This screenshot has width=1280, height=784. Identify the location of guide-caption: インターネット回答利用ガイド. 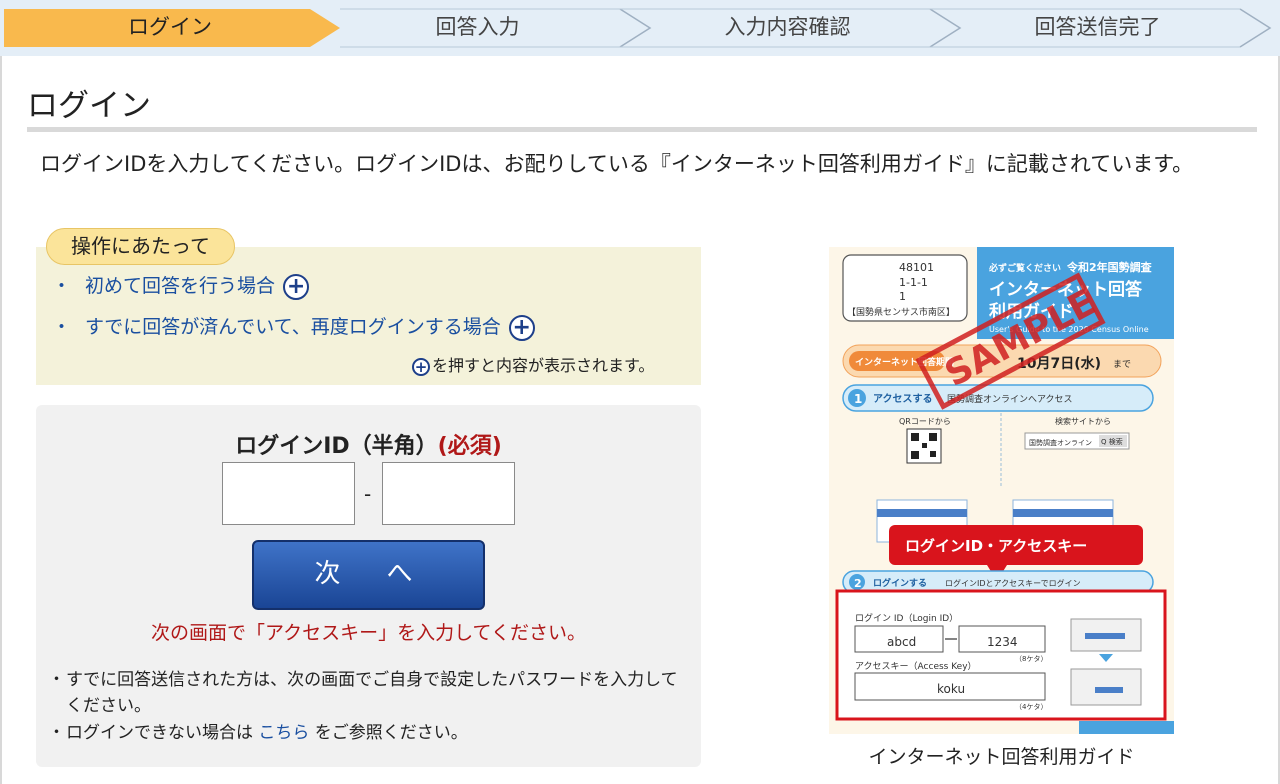
(1001, 757).